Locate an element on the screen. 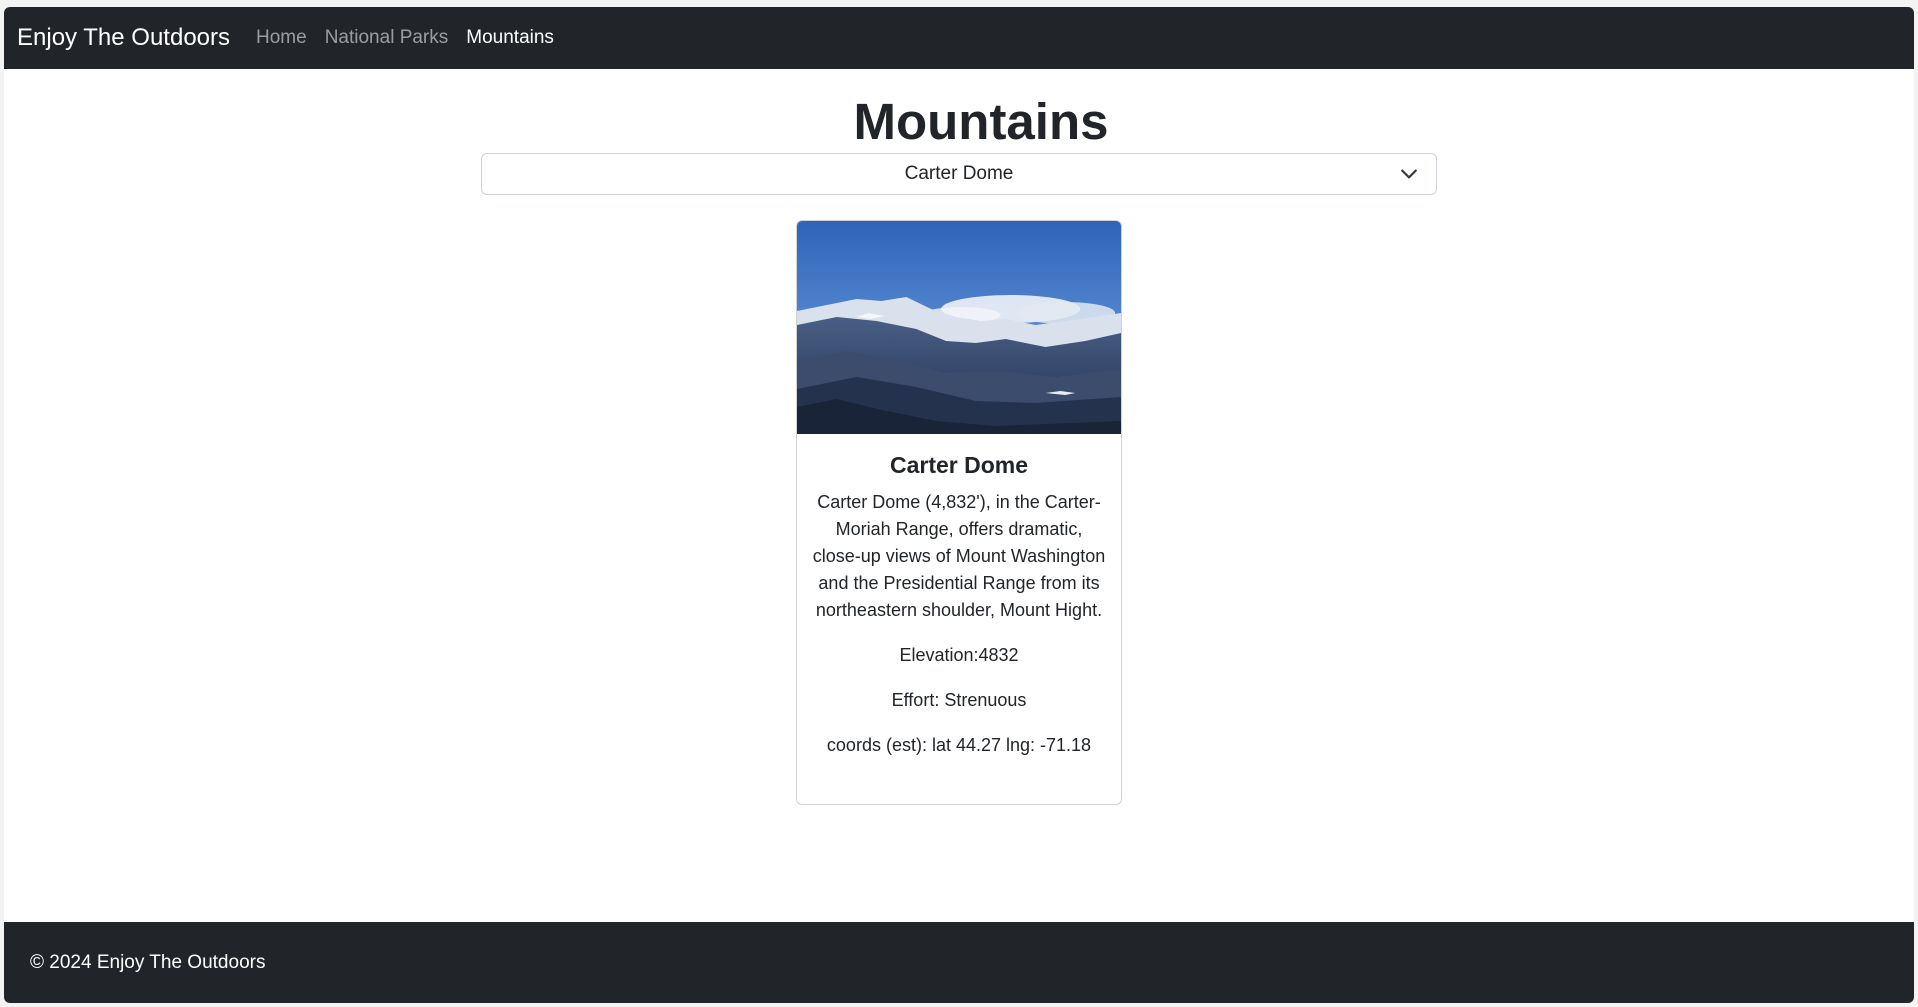  footer-copyright: © 2024 Enjoy The Outdoors is located at coordinates (148, 962).